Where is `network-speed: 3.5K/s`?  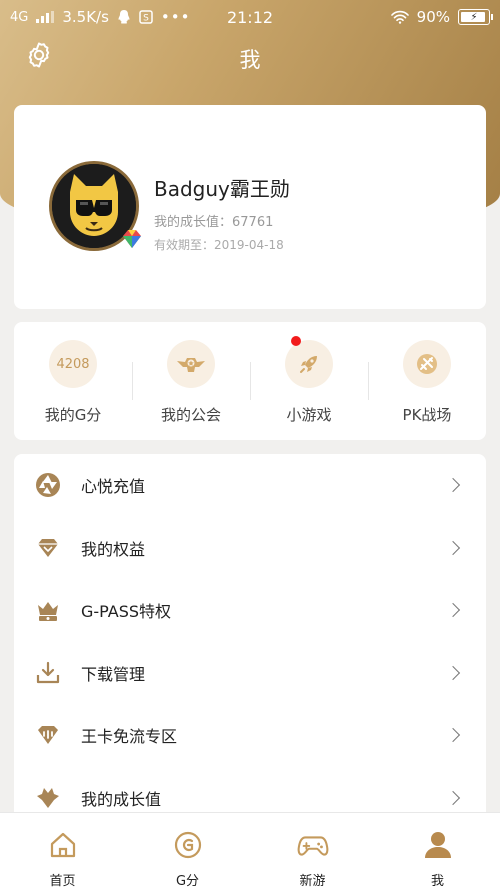
network-speed: 3.5K/s is located at coordinates (85, 17).